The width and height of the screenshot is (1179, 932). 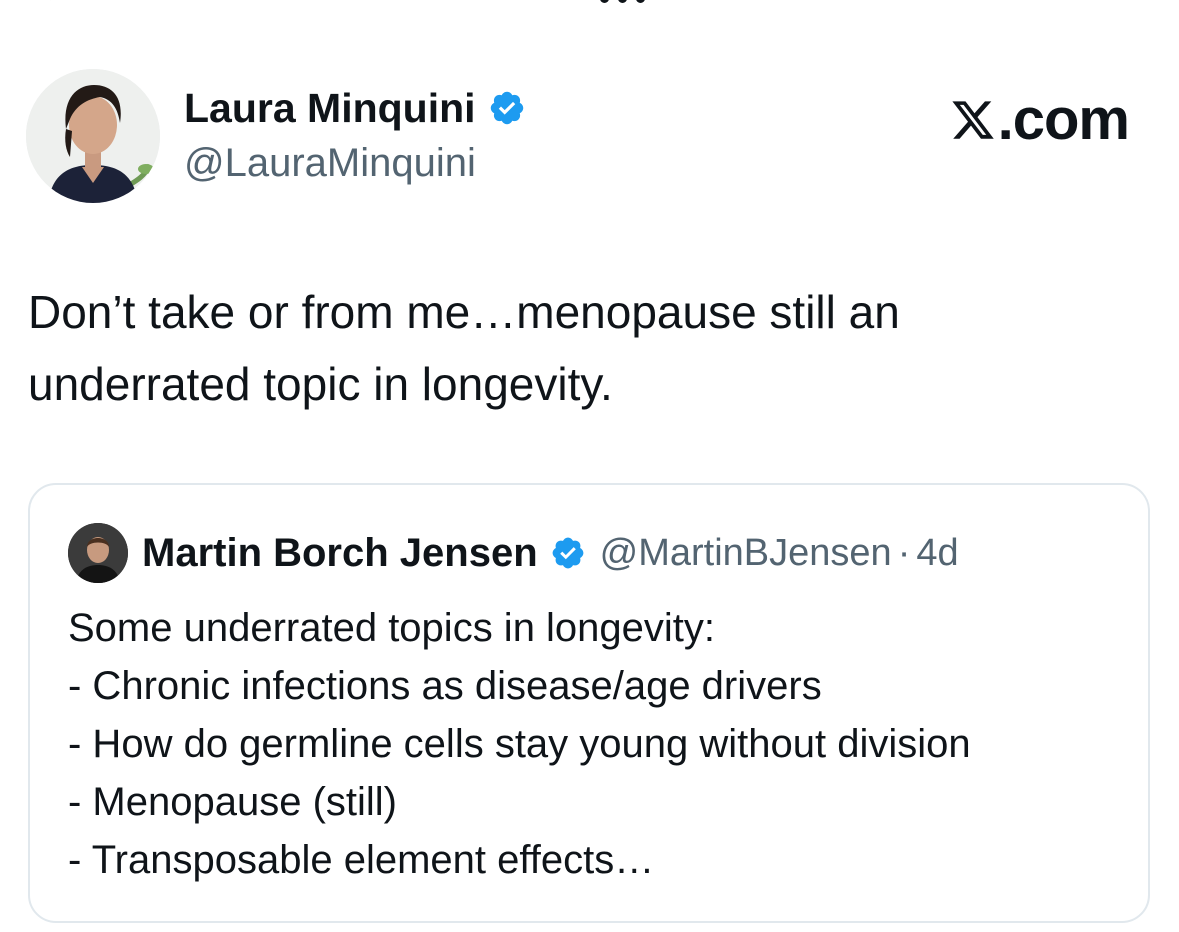 I want to click on avatar, so click(x=93, y=136).